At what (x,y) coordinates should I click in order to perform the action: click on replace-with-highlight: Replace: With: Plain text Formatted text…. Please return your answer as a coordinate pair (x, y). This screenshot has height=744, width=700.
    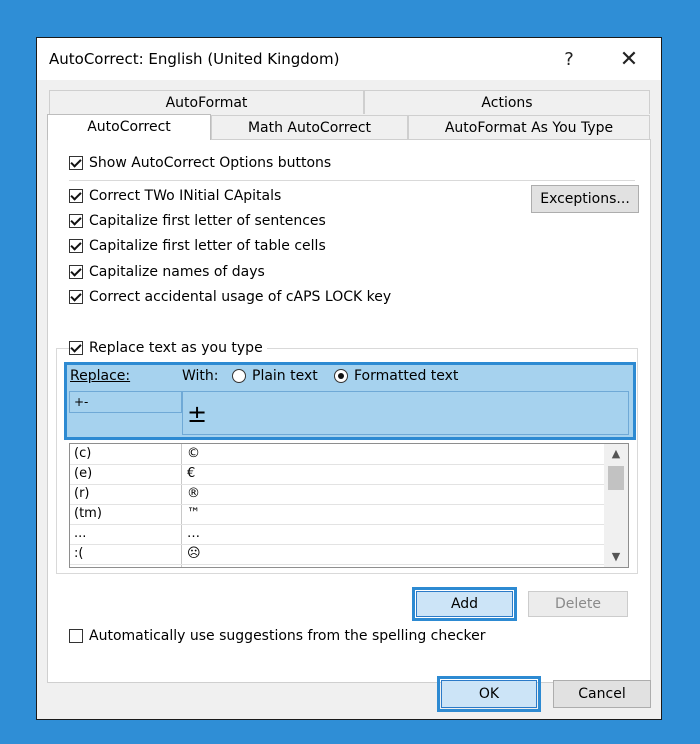
    Looking at the image, I should click on (350, 401).